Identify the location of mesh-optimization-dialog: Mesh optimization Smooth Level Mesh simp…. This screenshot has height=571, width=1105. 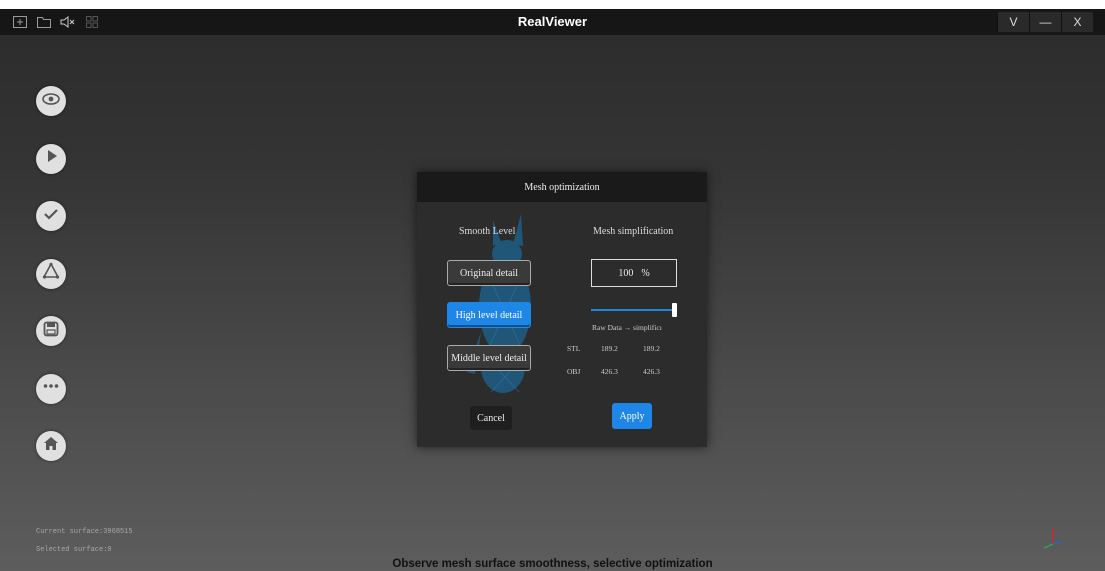
(562, 309).